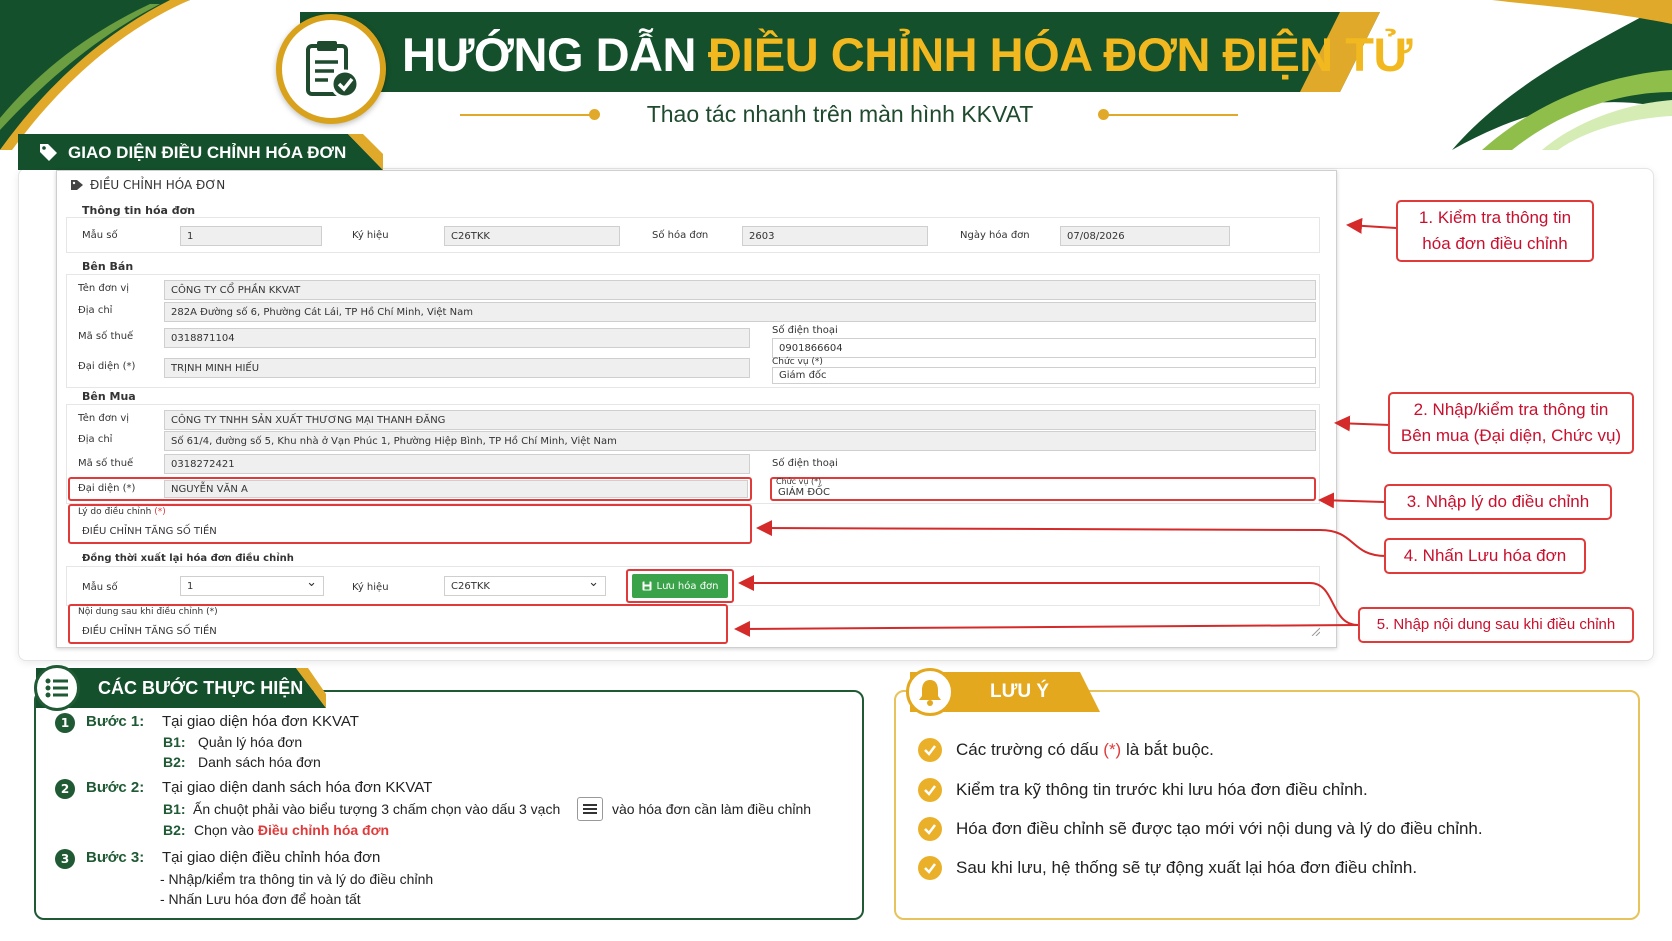  I want to click on clipboard-check-icon, so click(333, 70).